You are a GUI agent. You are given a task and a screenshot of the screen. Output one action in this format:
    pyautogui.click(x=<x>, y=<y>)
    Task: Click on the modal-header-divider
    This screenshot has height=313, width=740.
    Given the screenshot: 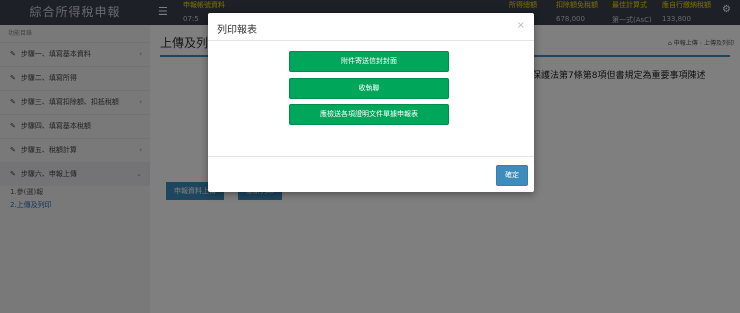 What is the action you would take?
    pyautogui.click(x=371, y=40)
    